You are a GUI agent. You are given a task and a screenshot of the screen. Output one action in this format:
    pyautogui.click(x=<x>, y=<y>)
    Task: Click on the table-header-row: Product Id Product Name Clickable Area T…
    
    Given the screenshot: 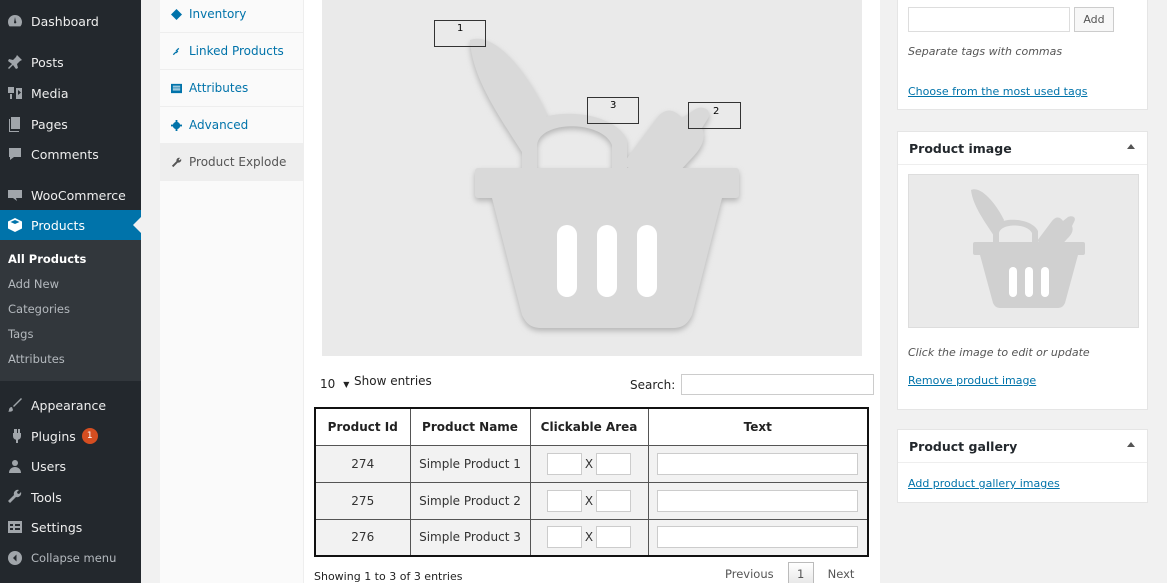 What is the action you would take?
    pyautogui.click(x=591, y=426)
    